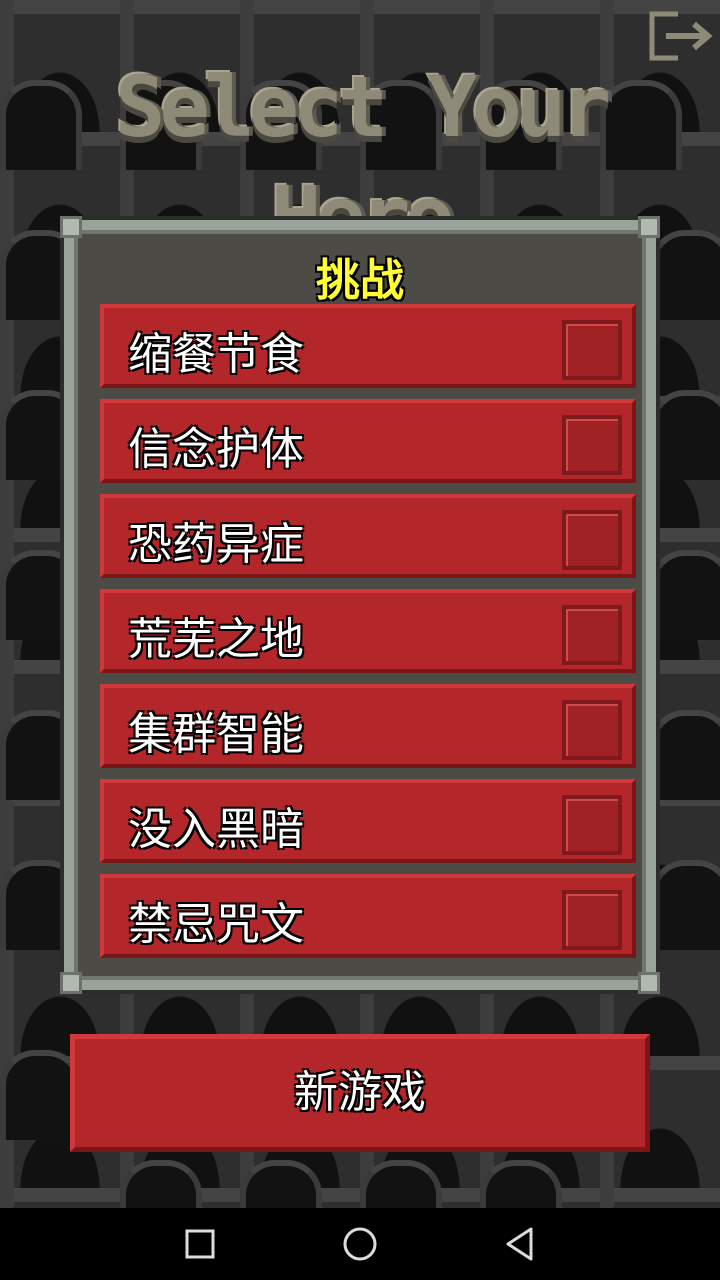 The width and height of the screenshot is (720, 1280). What do you see at coordinates (216, 544) in the screenshot?
I see `challenge-label: 恐药异症` at bounding box center [216, 544].